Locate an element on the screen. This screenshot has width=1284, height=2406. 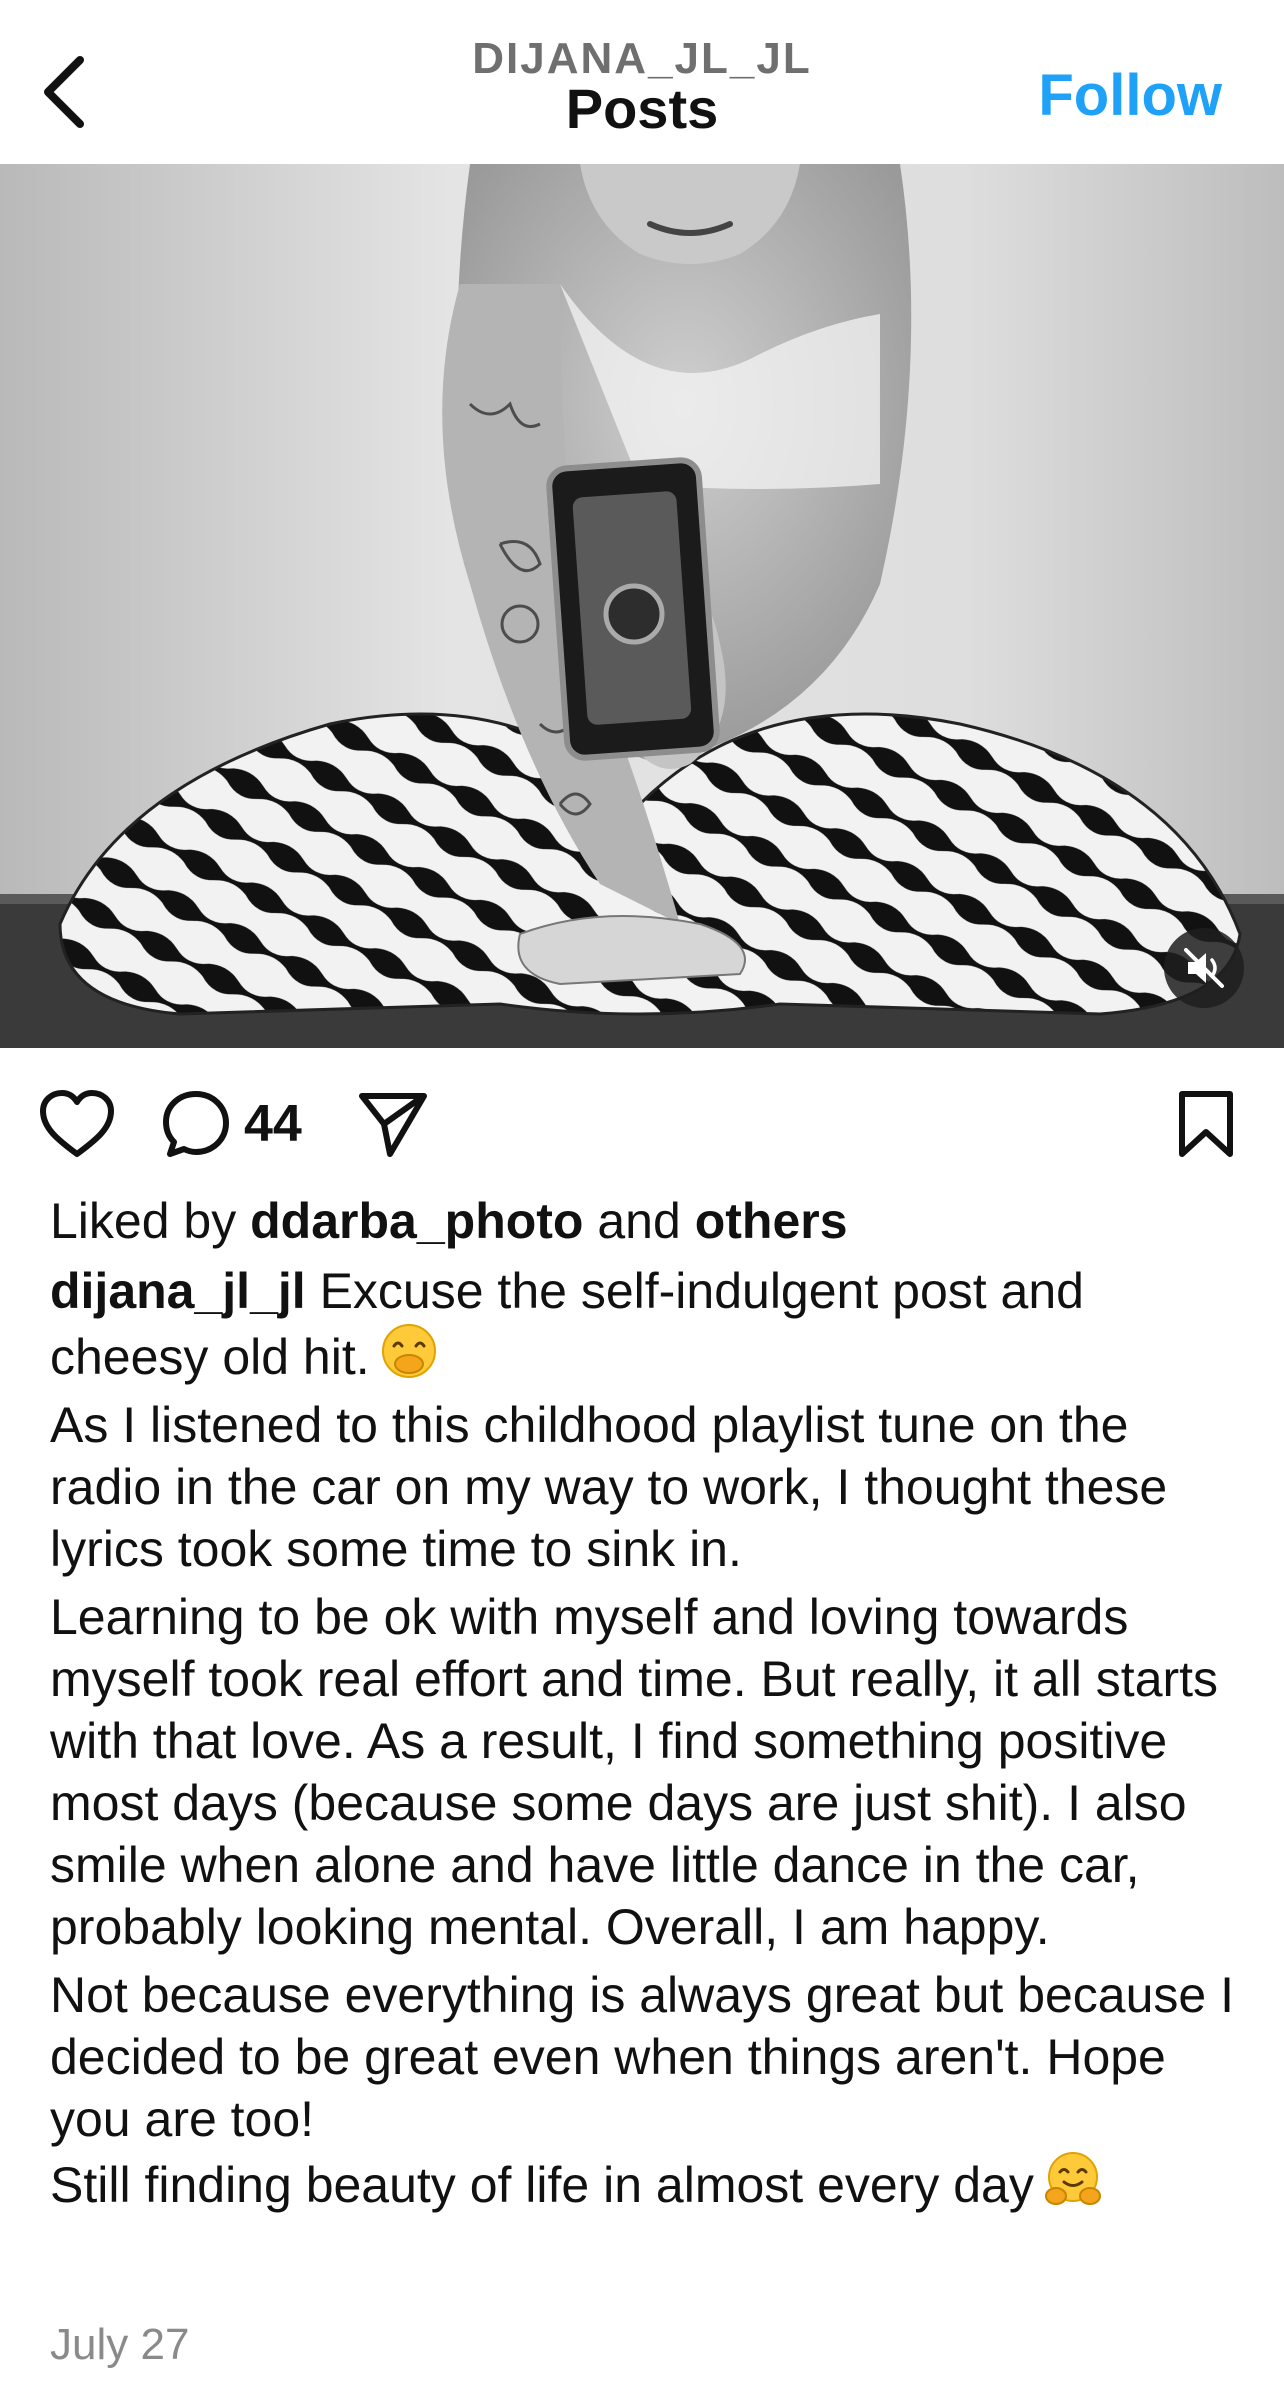
heart-icon is located at coordinates (77, 1123).